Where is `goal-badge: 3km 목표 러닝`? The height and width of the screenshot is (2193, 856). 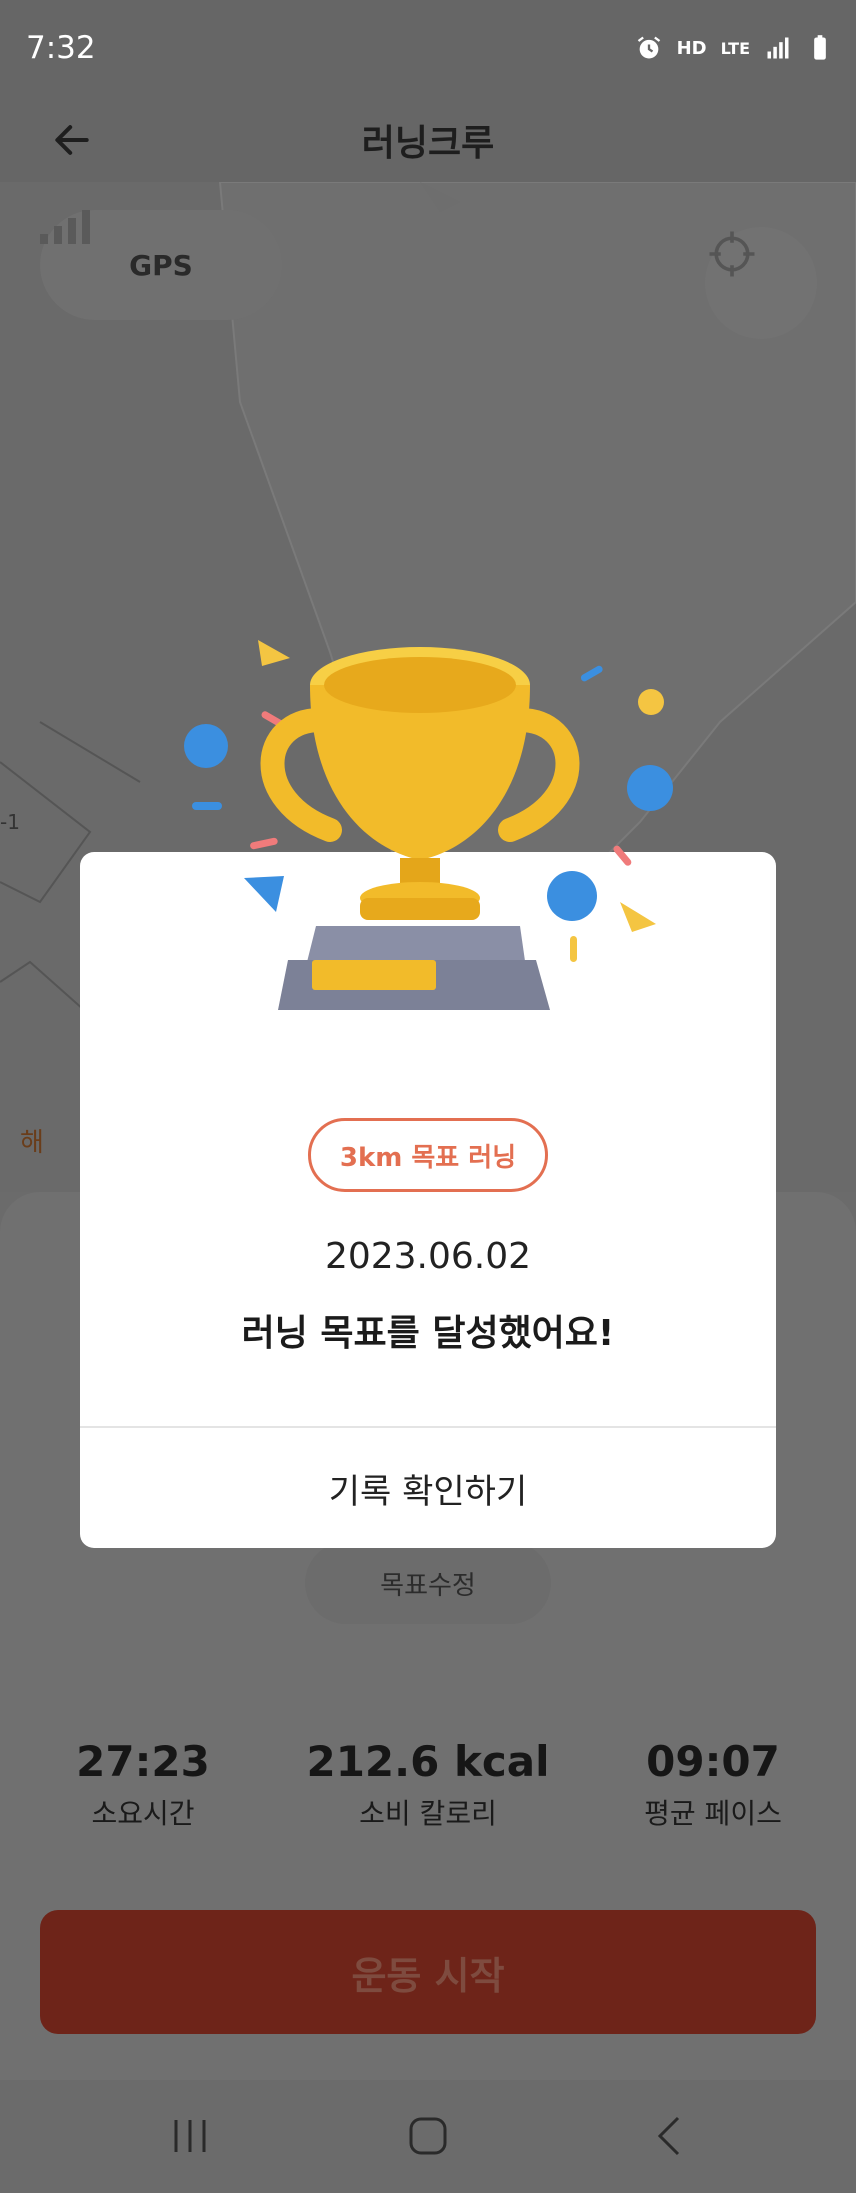
goal-badge: 3km 목표 러닝 is located at coordinates (428, 1155).